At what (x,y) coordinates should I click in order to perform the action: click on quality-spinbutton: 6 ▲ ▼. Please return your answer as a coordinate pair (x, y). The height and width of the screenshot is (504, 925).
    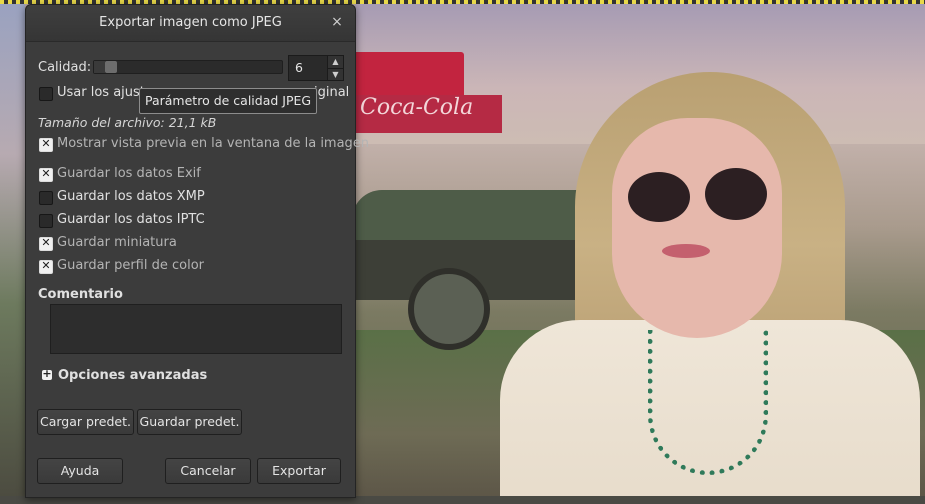
    Looking at the image, I should click on (316, 68).